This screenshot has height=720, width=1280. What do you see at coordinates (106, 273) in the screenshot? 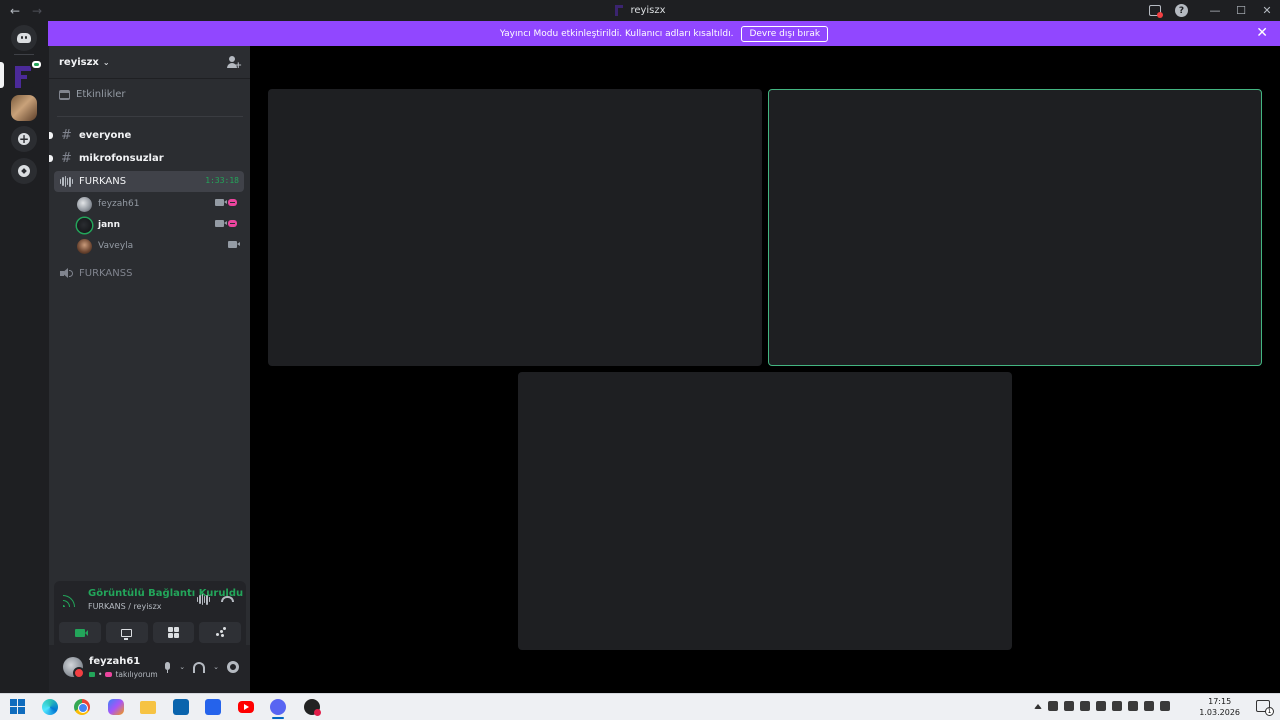
I see `channel-label: FURKANSS` at bounding box center [106, 273].